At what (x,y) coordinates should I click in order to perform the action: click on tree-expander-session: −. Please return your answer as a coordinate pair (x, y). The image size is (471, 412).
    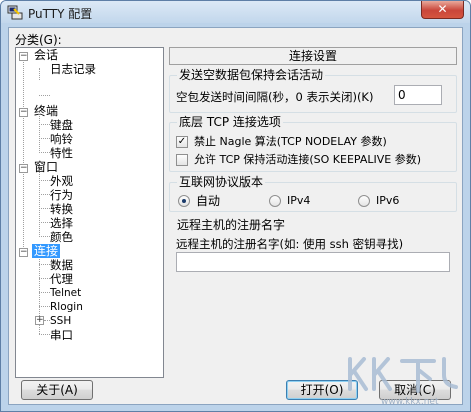
    Looking at the image, I should click on (23, 56).